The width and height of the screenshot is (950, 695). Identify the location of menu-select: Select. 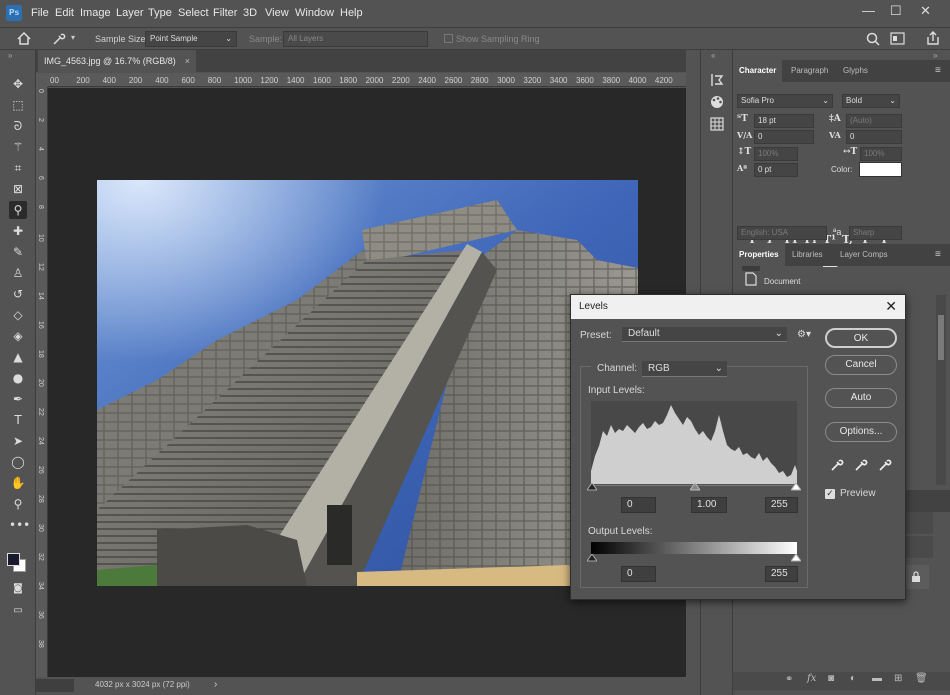
(193, 13).